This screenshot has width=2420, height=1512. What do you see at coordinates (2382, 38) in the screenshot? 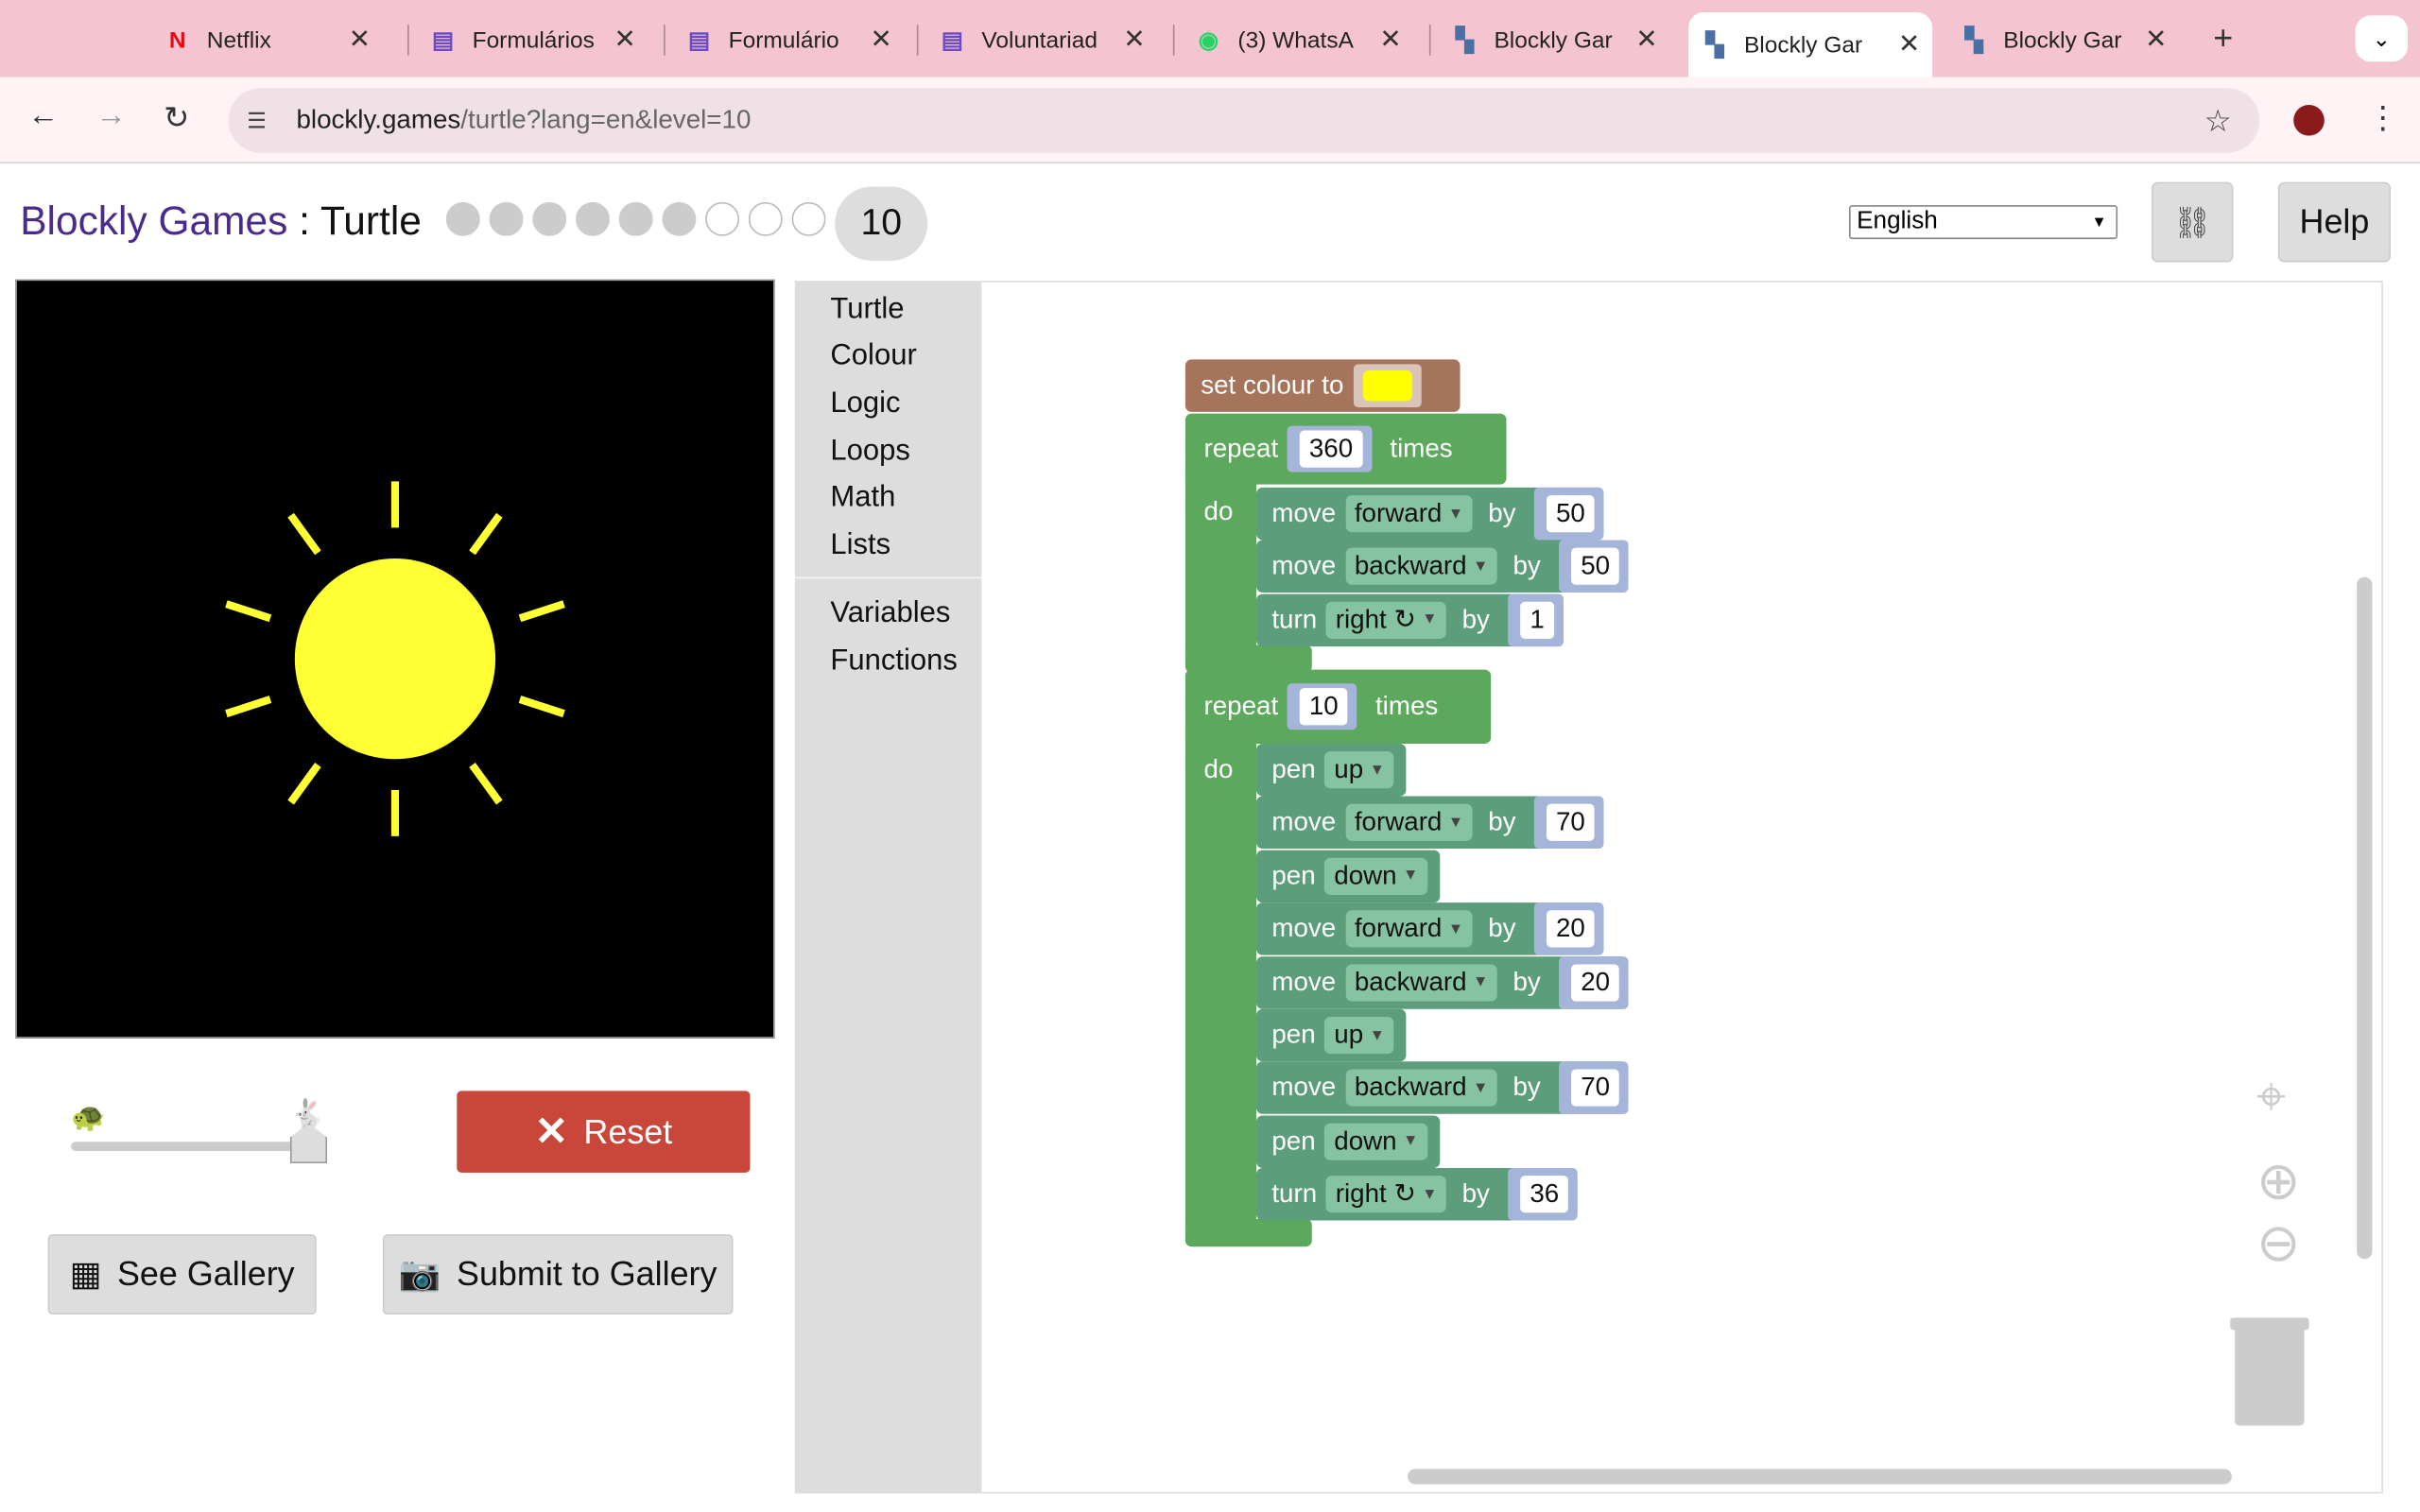
I see `tab-search-chevron-icon: ⌄` at bounding box center [2382, 38].